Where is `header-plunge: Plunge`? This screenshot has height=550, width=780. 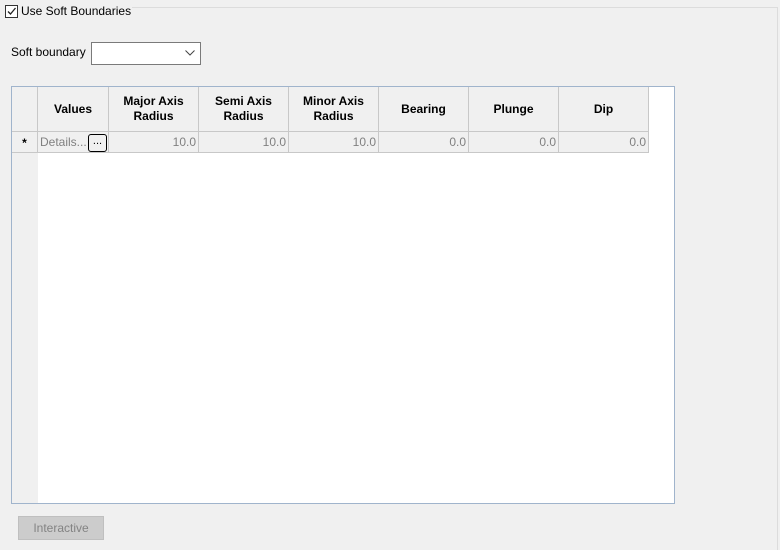 header-plunge: Plunge is located at coordinates (514, 109).